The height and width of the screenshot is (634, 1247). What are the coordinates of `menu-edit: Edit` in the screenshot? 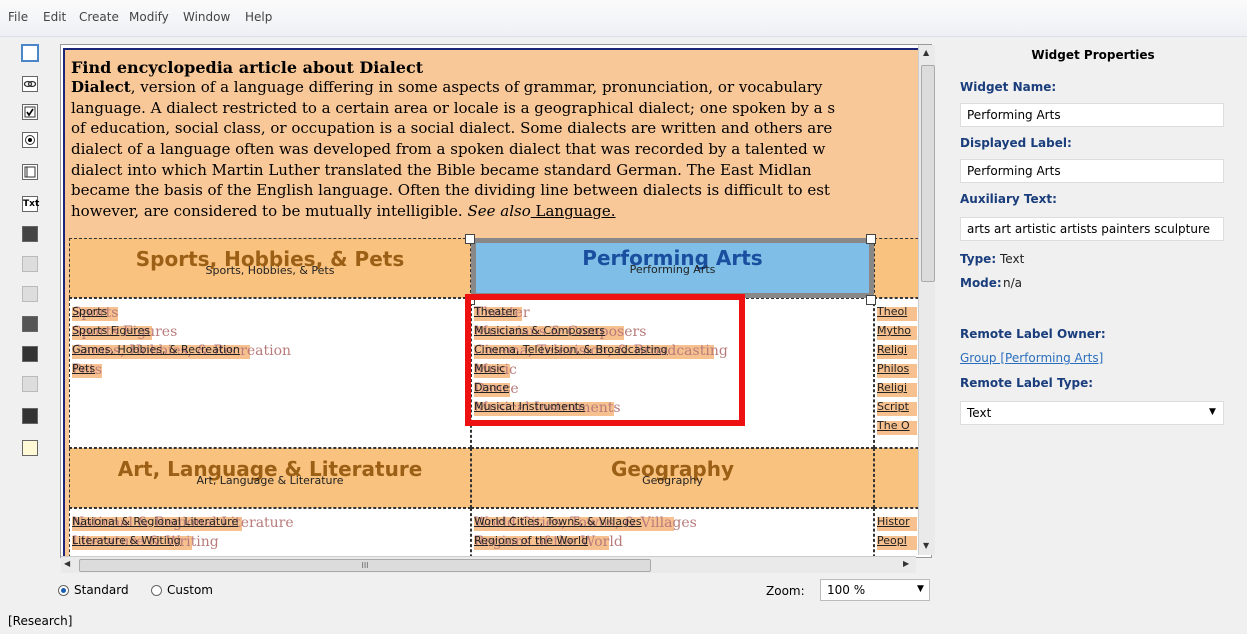 It's located at (54, 17).